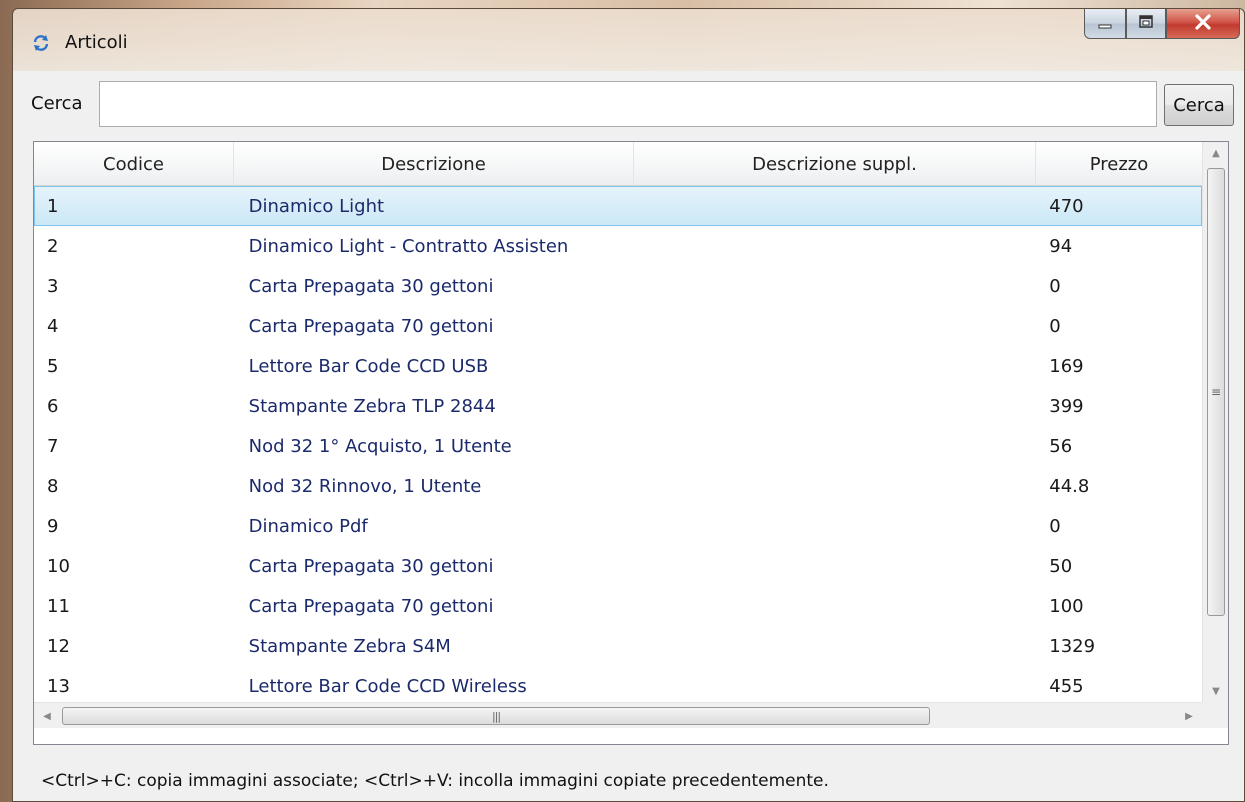 Image resolution: width=1245 pixels, height=802 pixels. What do you see at coordinates (58, 606) in the screenshot?
I see `row-codice: 11` at bounding box center [58, 606].